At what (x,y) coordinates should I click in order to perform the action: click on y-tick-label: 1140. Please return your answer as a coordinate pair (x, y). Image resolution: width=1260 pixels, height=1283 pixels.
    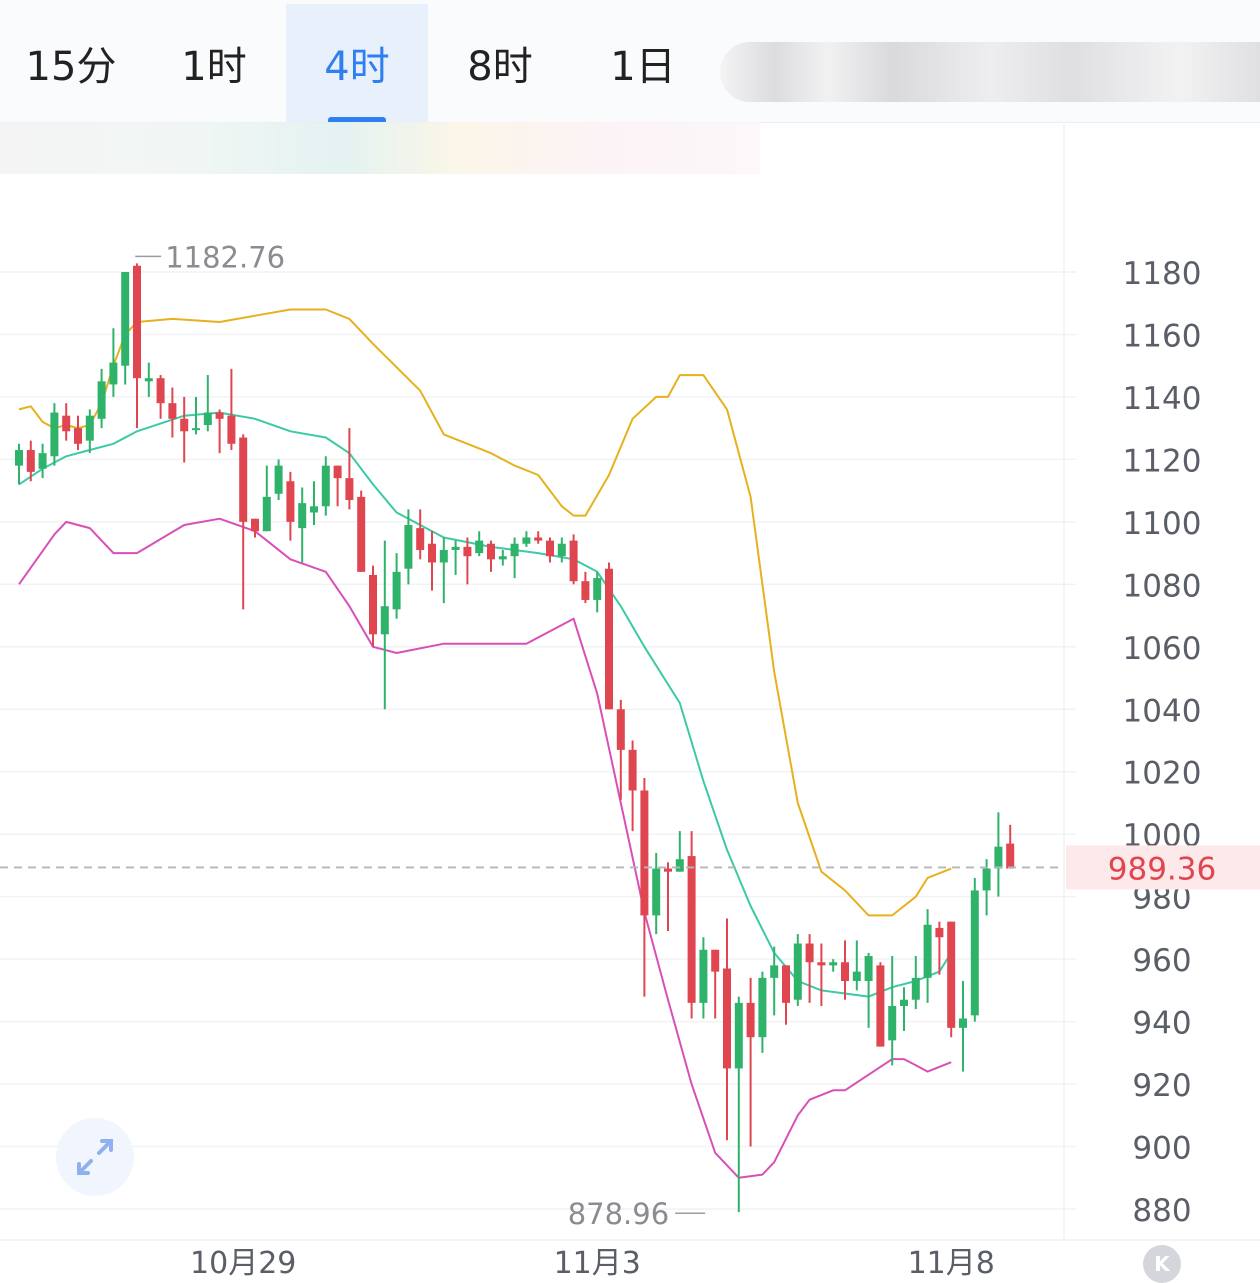
    Looking at the image, I should click on (1162, 399).